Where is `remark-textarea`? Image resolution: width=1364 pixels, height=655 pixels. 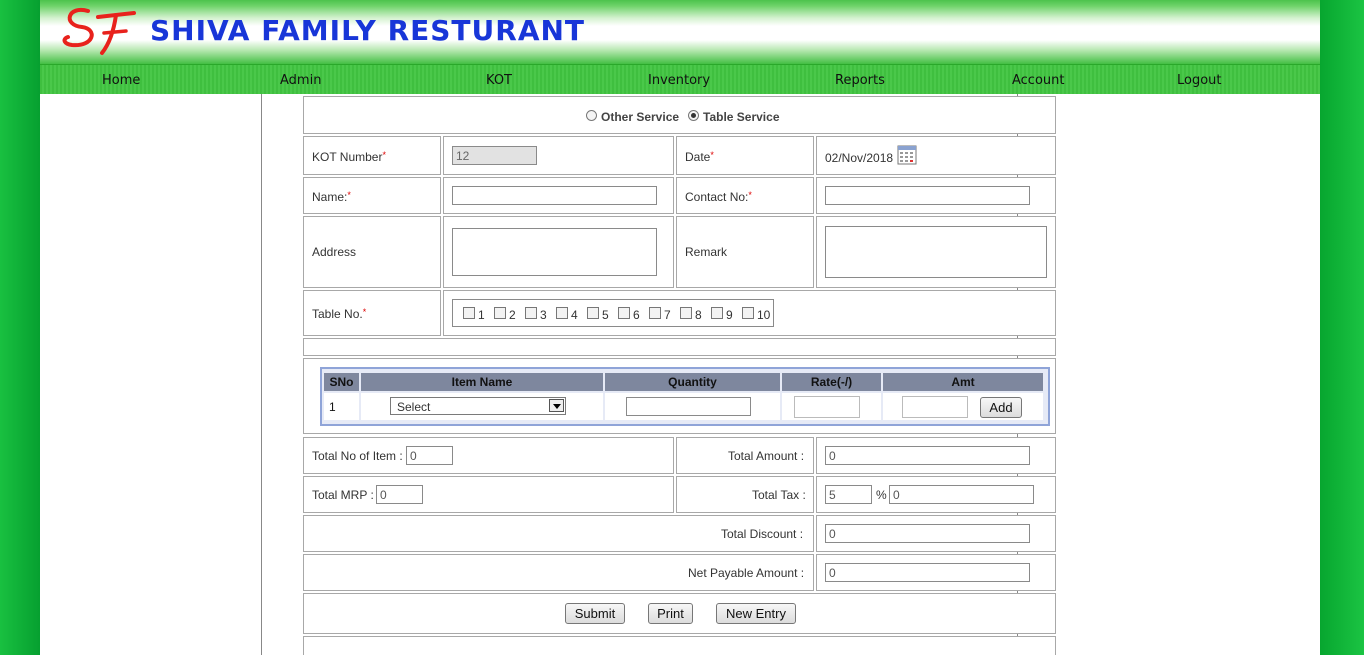 remark-textarea is located at coordinates (936, 252).